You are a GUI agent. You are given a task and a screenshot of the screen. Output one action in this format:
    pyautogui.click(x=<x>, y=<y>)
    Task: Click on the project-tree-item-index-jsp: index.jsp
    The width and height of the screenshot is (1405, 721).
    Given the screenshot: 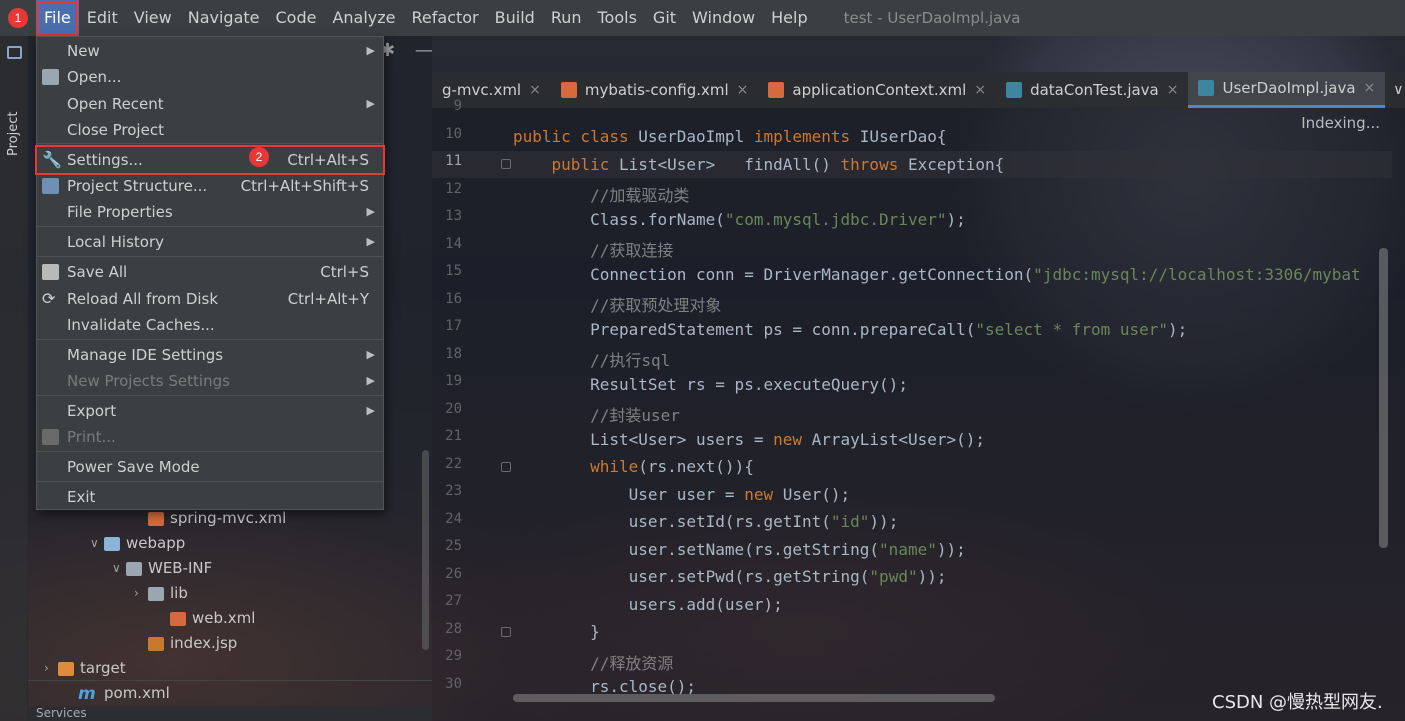 What is the action you would take?
    pyautogui.click(x=192, y=643)
    